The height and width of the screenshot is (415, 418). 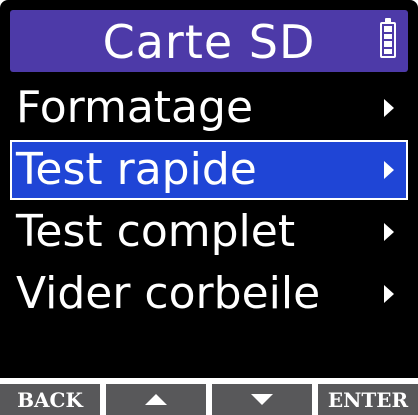 I want to click on menu-item-formatage: Formatage, so click(x=209, y=108).